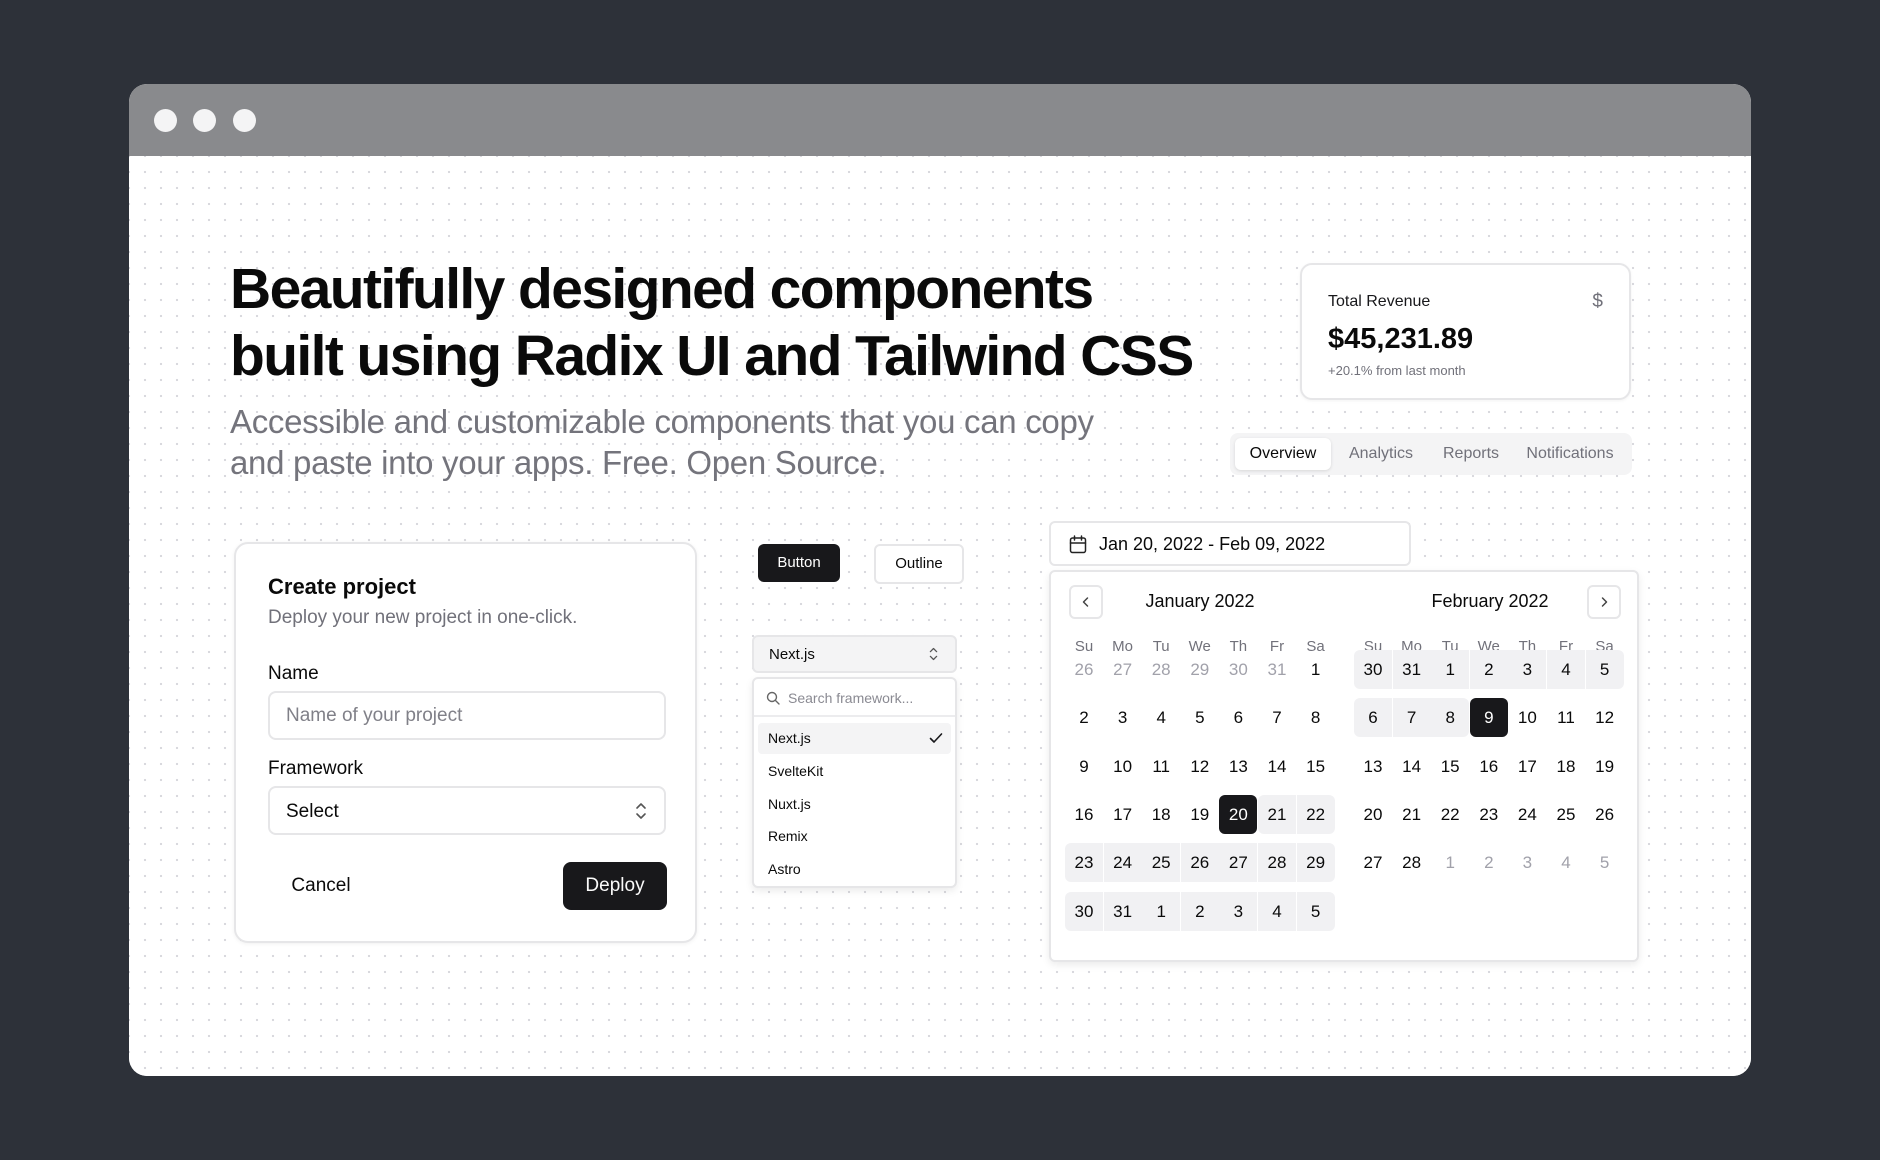 The height and width of the screenshot is (1160, 1880). I want to click on window-minimize-dot, so click(204, 120).